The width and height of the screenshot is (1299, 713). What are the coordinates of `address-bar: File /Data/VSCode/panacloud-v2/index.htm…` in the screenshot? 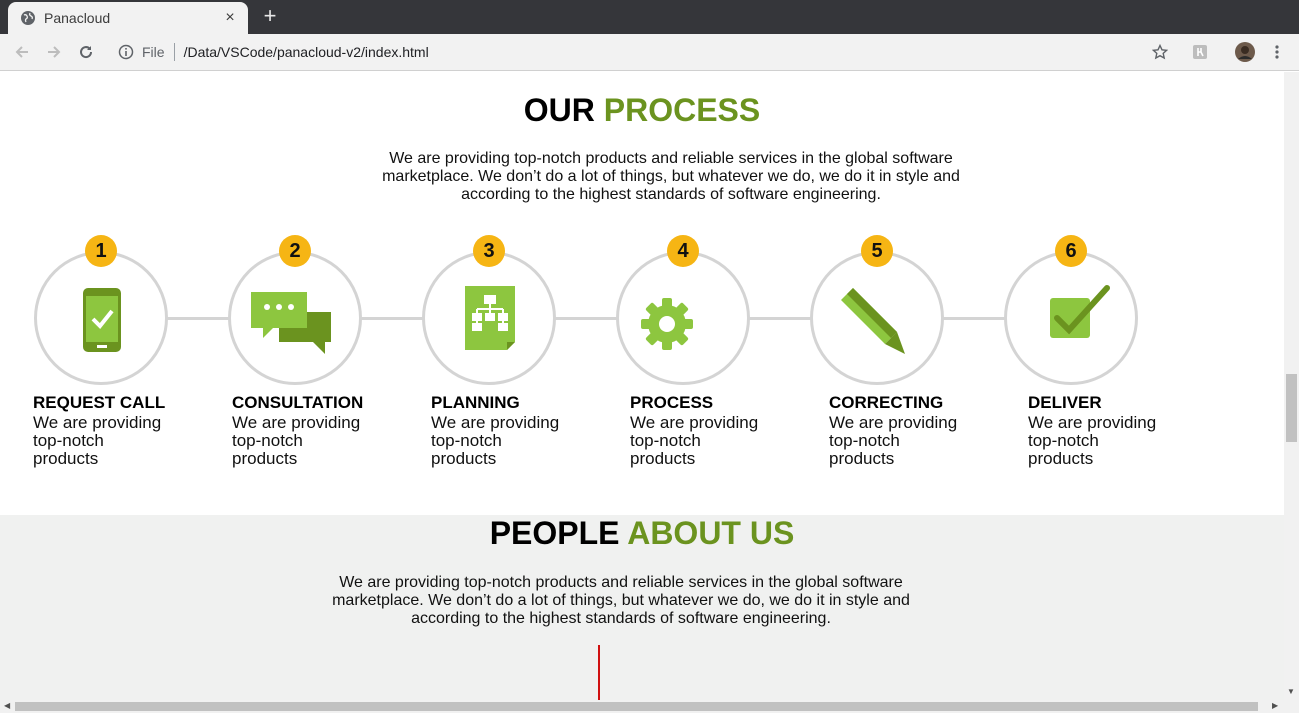 It's located at (628, 52).